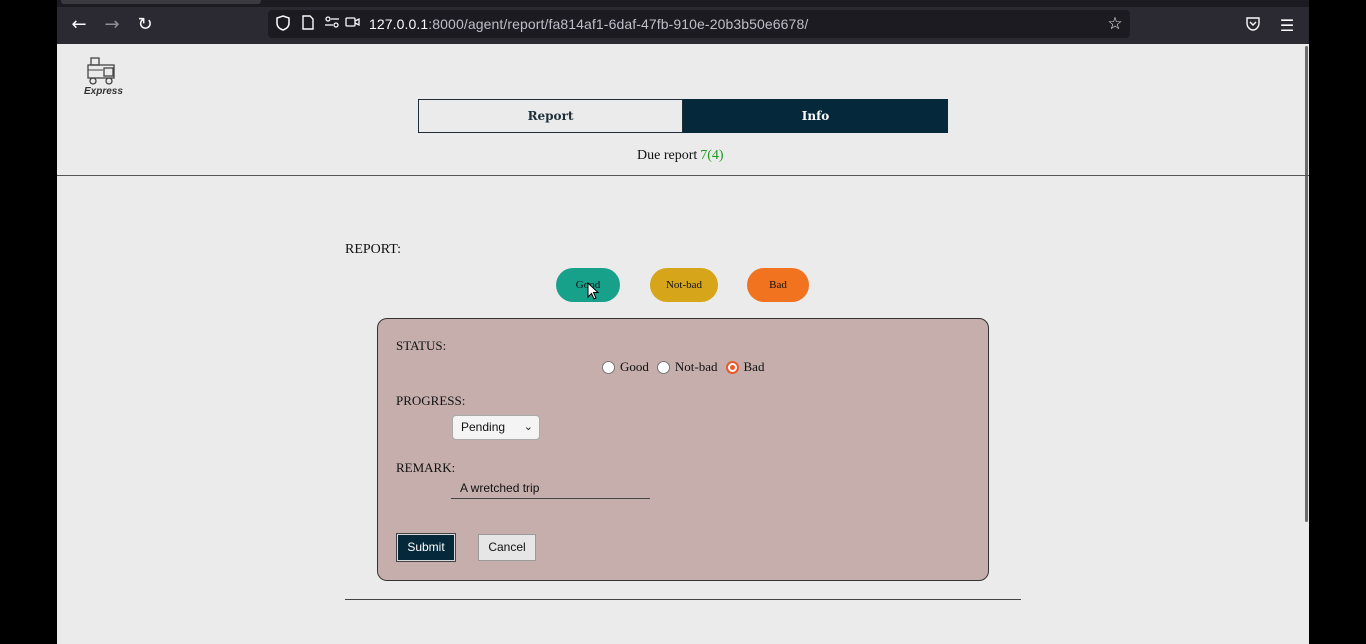  Describe the element at coordinates (550, 489) in the screenshot. I see `remark-input: A wretched trip` at that location.